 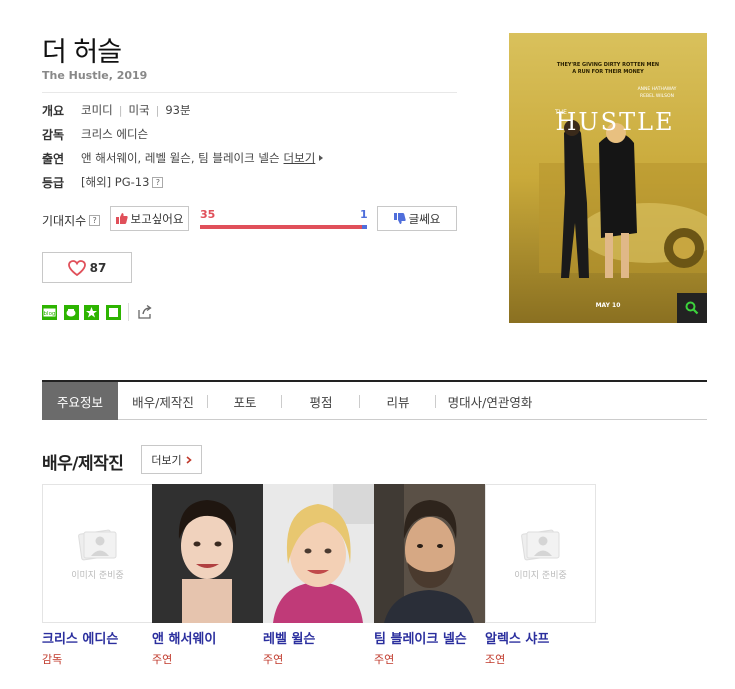 I want to click on cast-name-link: 크리스 에디슨, so click(x=97, y=637).